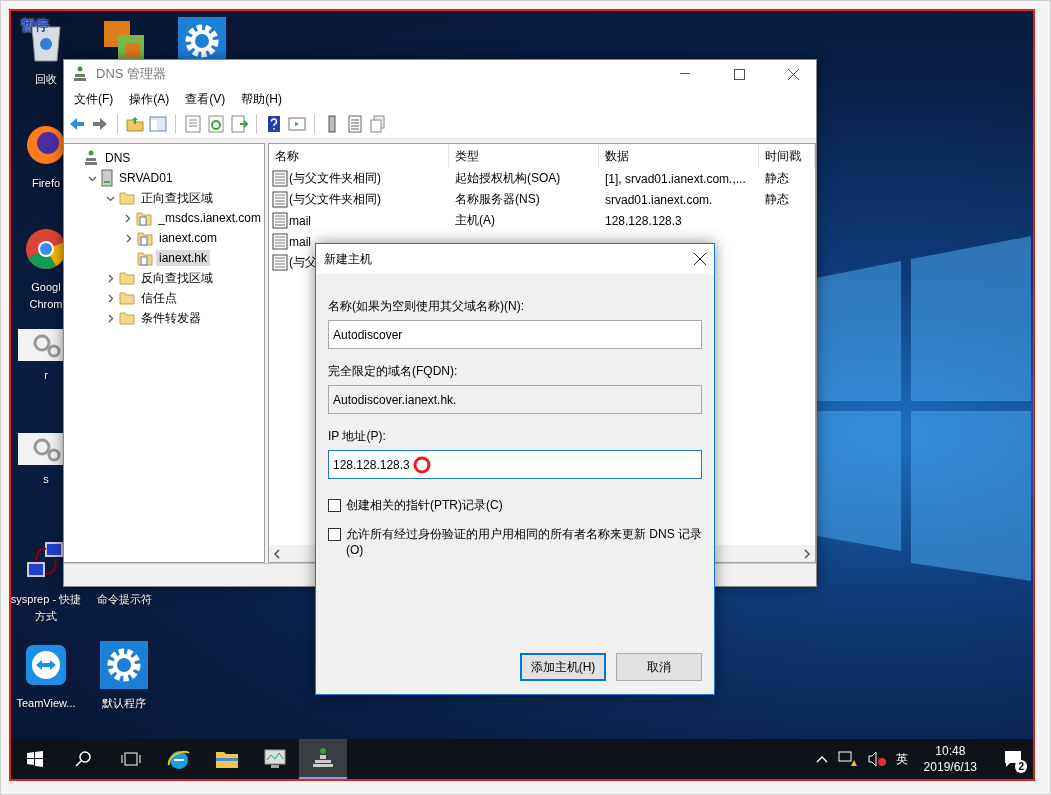  What do you see at coordinates (239, 124) in the screenshot?
I see `export-list-icon` at bounding box center [239, 124].